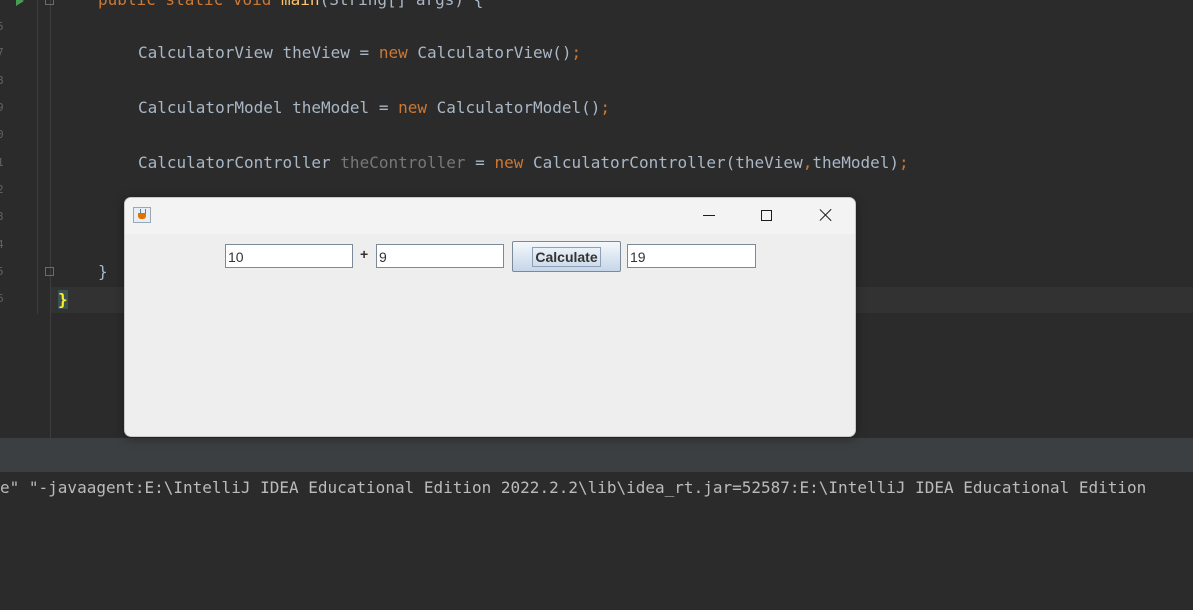  I want to click on calculate-button: Calculate, so click(566, 256).